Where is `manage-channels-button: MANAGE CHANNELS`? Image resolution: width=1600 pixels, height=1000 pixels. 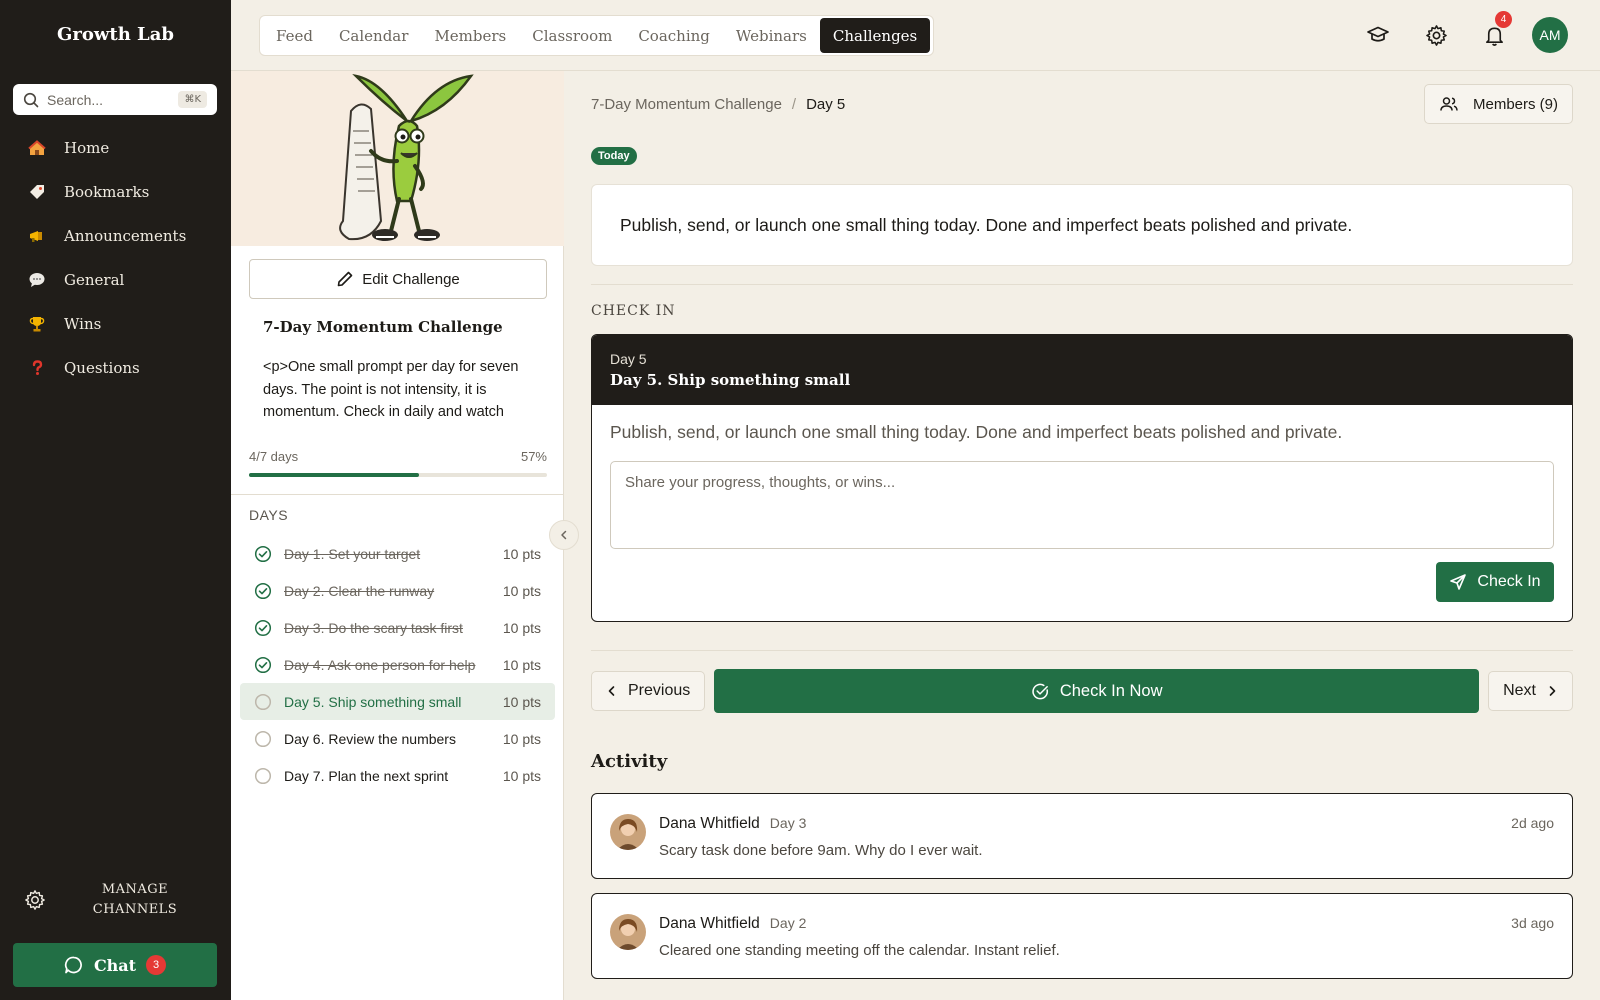 manage-channels-button: MANAGE CHANNELS is located at coordinates (124, 900).